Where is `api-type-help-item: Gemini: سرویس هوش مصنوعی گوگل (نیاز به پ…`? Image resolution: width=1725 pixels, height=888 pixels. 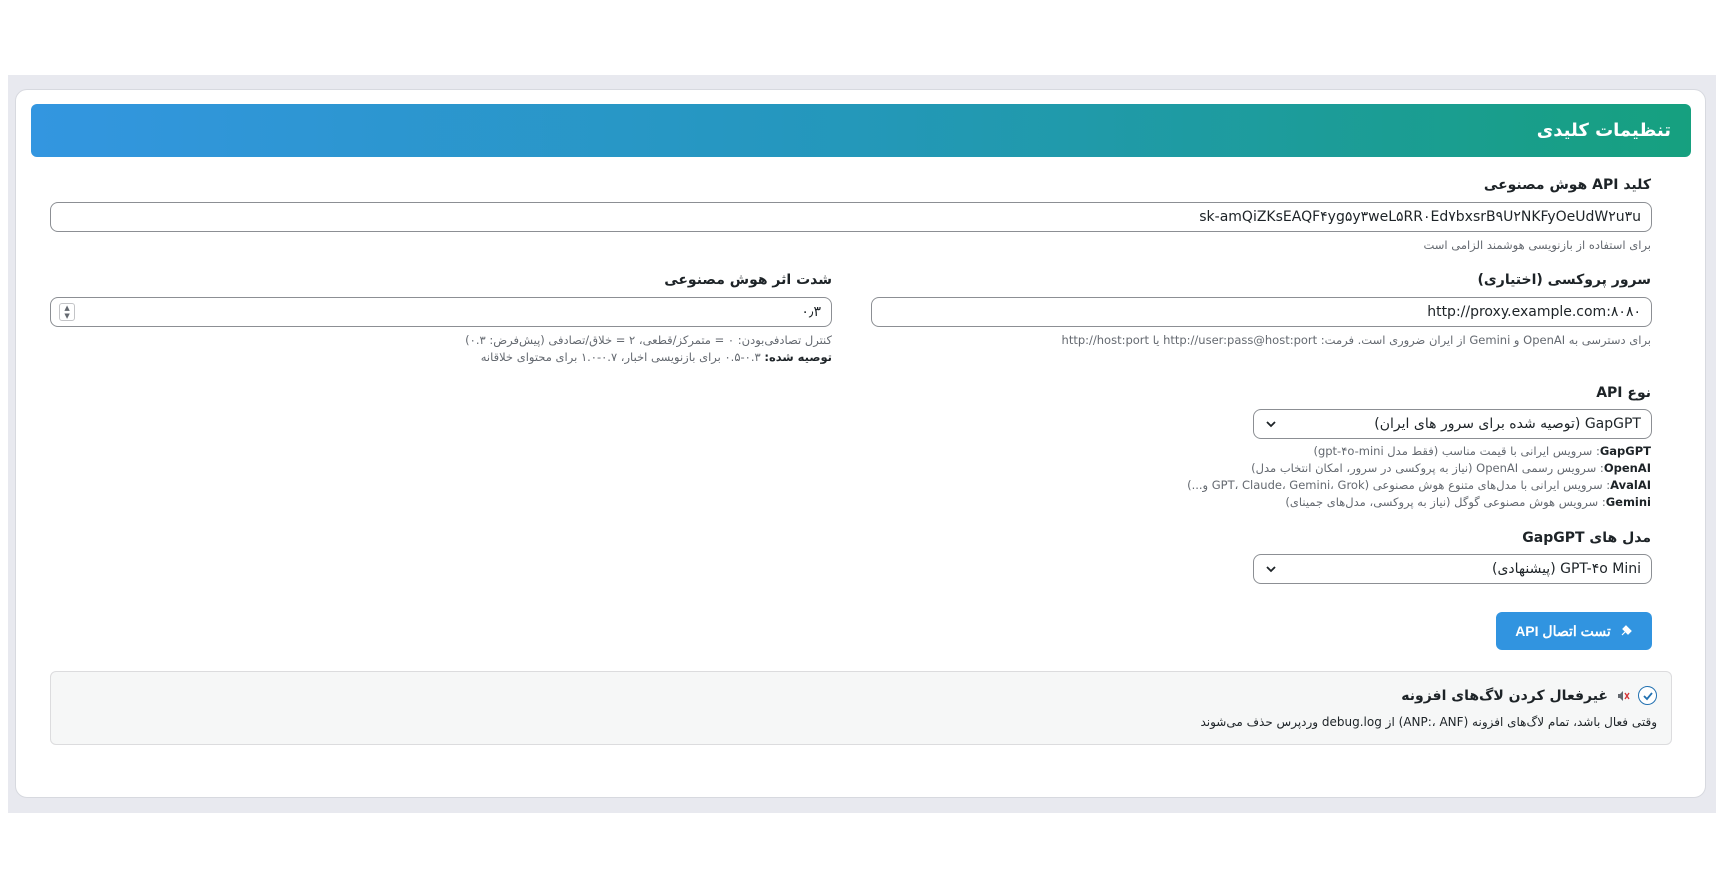 api-type-help-item: Gemini: سرویس هوش مصنوعی گوگل (نیاز به پ… is located at coordinates (1419, 502).